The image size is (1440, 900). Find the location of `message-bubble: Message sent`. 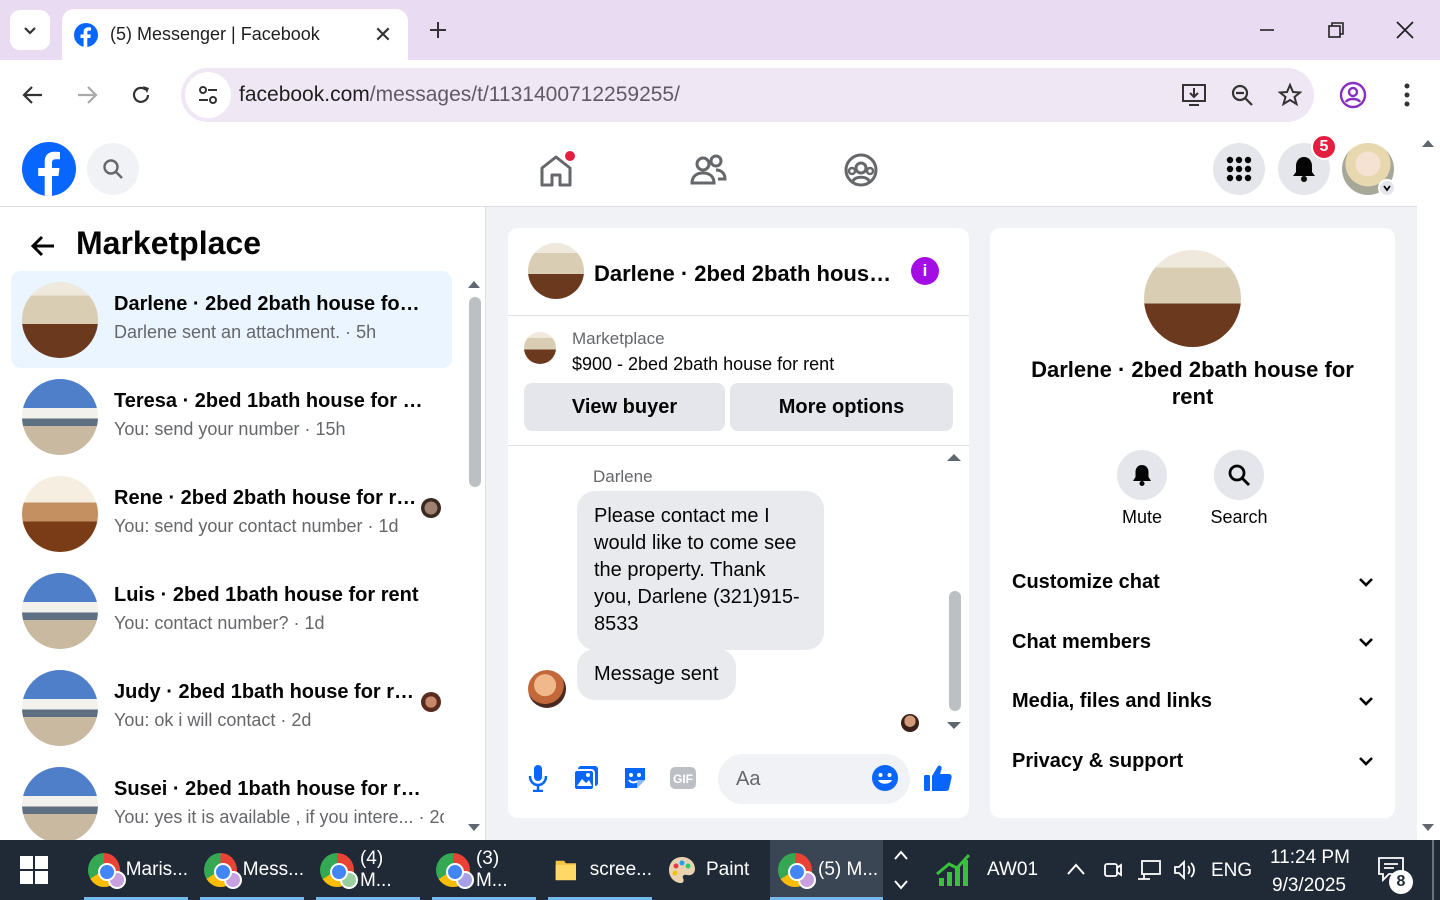

message-bubble: Message sent is located at coordinates (656, 674).